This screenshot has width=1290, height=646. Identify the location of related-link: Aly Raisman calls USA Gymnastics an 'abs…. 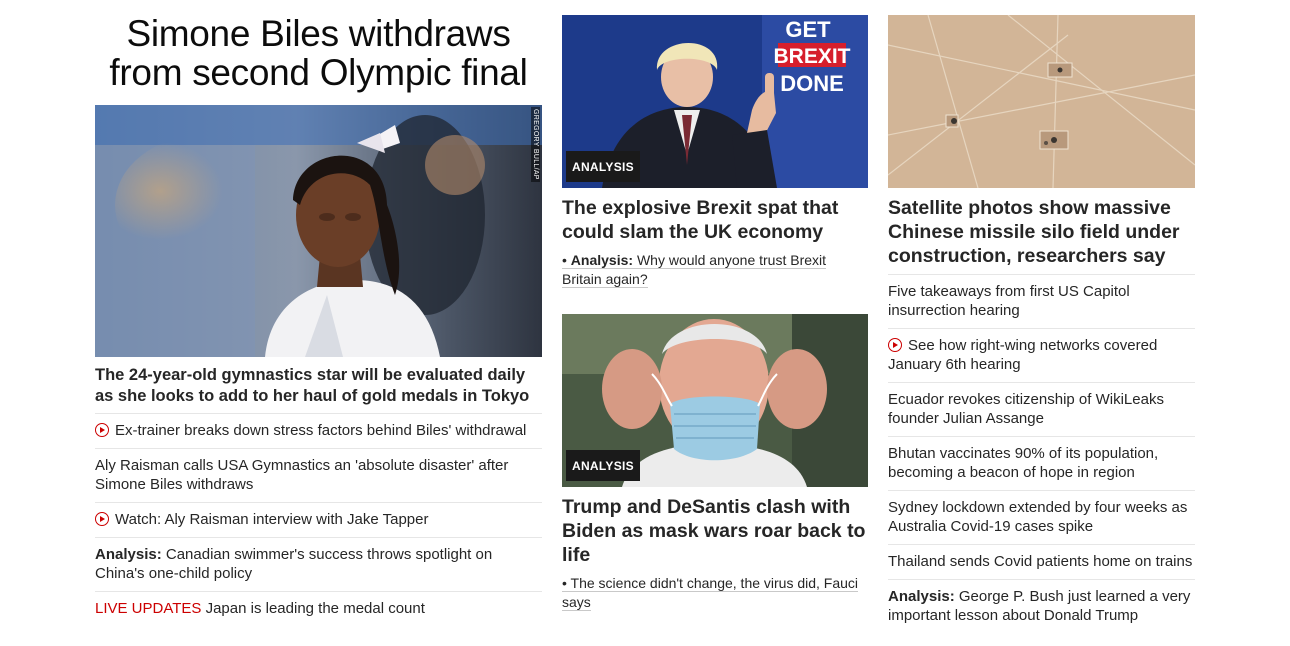
(301, 475).